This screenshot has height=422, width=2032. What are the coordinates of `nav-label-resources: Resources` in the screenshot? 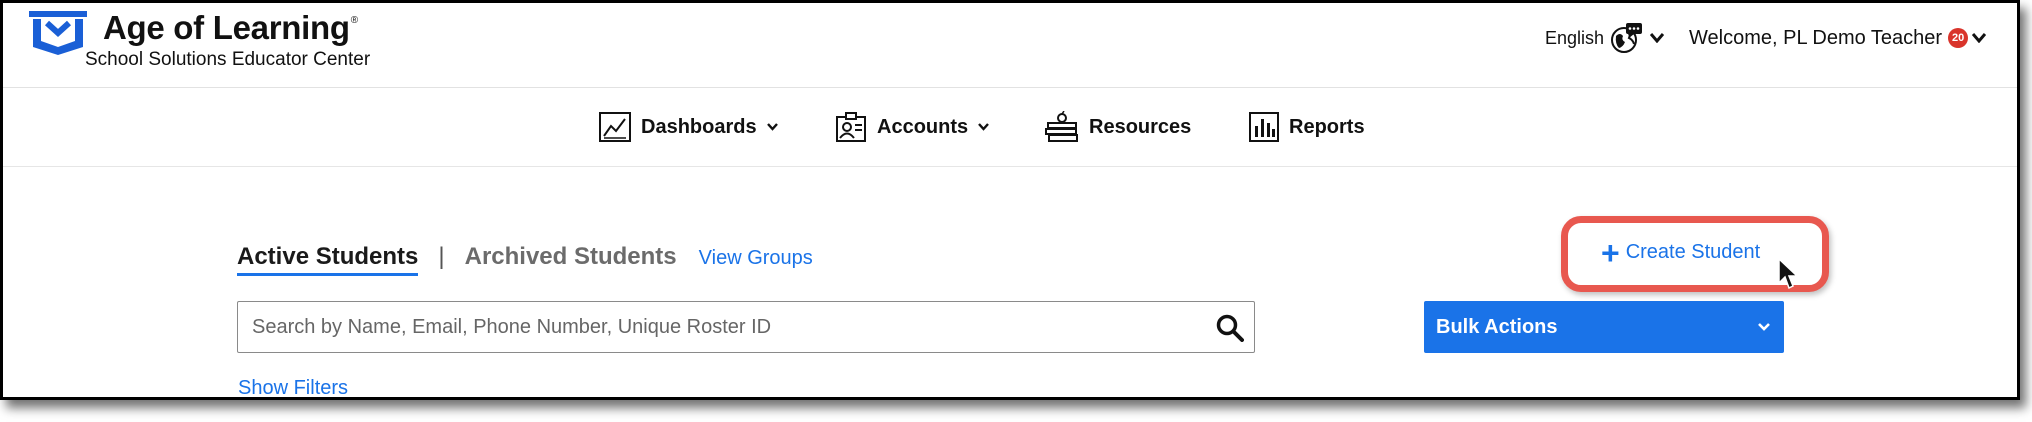 It's located at (1140, 126).